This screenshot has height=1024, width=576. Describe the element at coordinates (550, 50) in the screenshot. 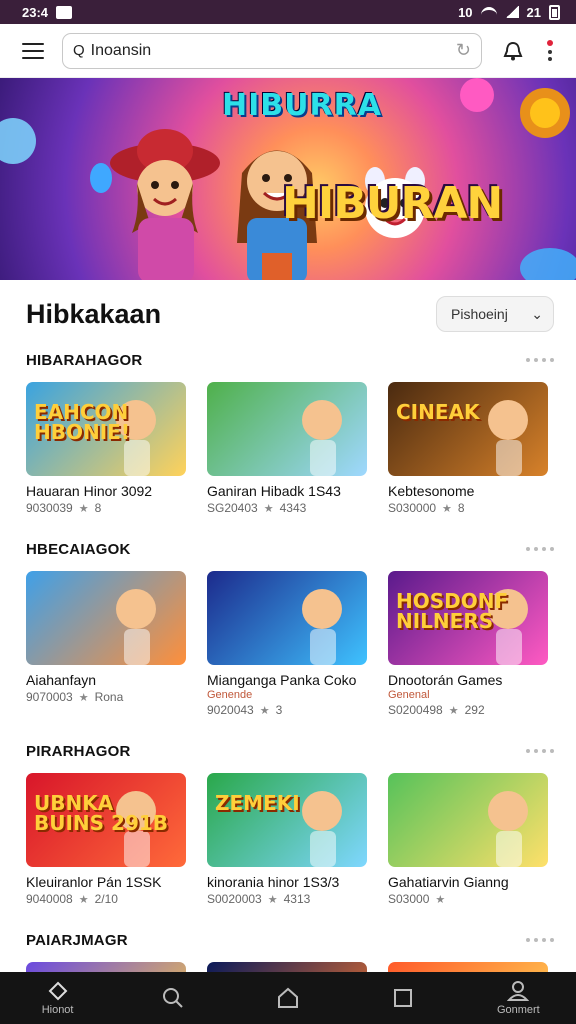

I see `more-options-icon` at that location.